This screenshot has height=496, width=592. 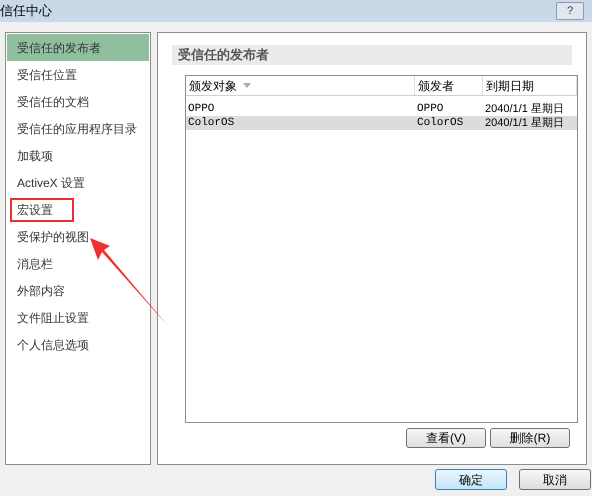 What do you see at coordinates (381, 123) in the screenshot?
I see `table-row: ColorOS ColorOS 2040/1/1 星期日` at bounding box center [381, 123].